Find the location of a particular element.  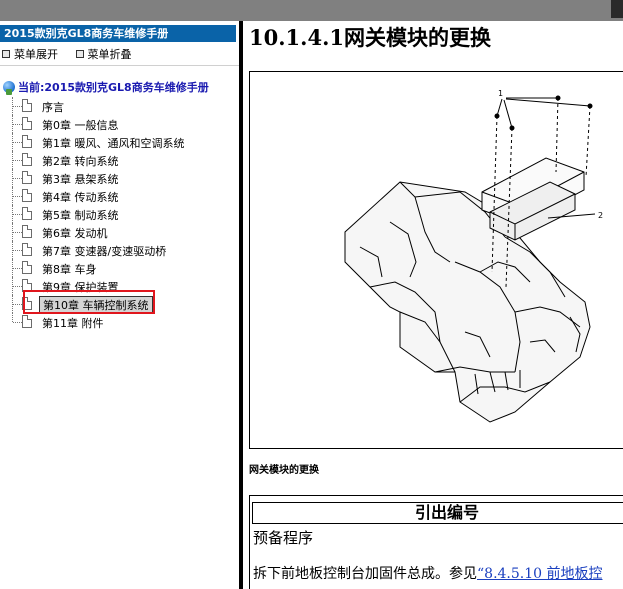

tree-item: 第3章 悬架系统 is located at coordinates (118, 178).